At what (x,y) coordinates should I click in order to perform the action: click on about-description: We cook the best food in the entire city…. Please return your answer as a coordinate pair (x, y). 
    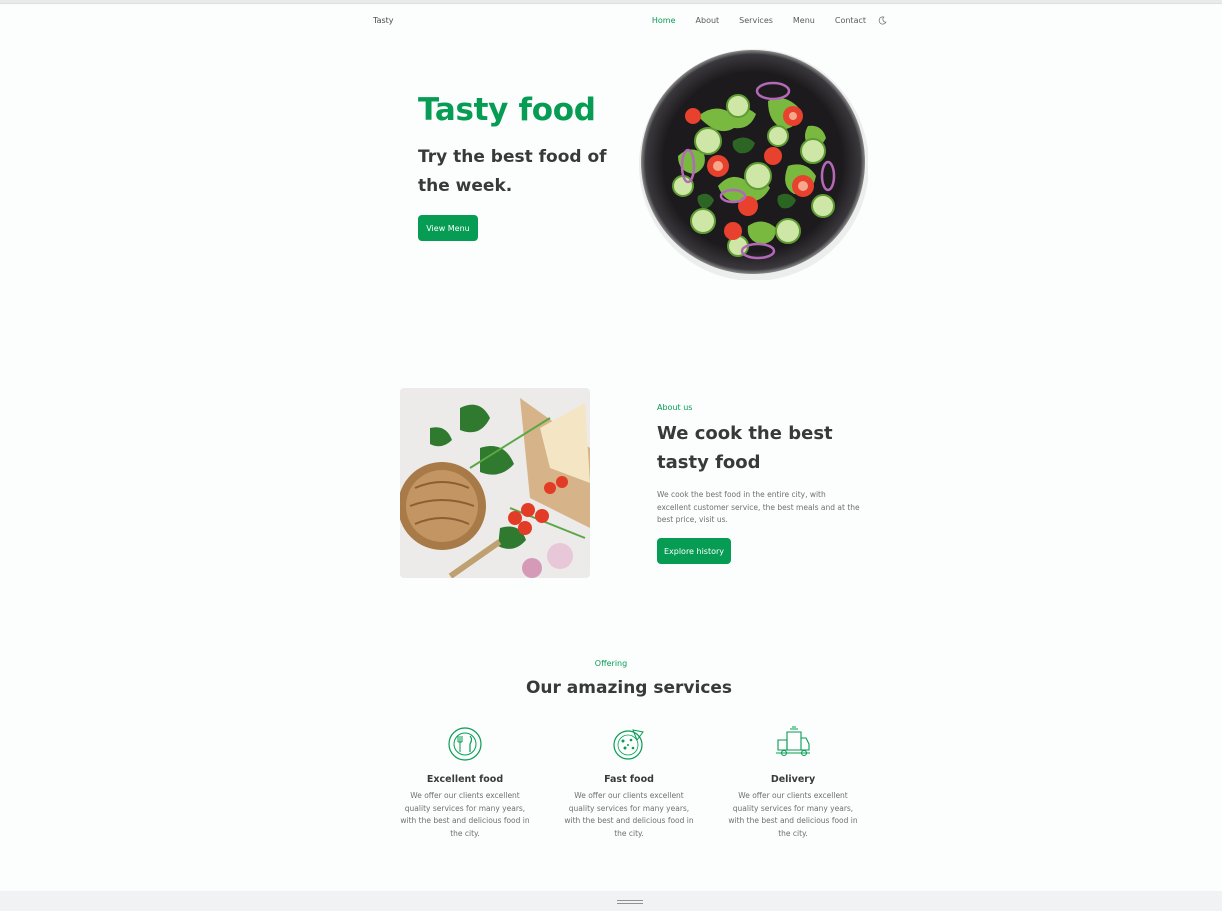
    Looking at the image, I should click on (758, 507).